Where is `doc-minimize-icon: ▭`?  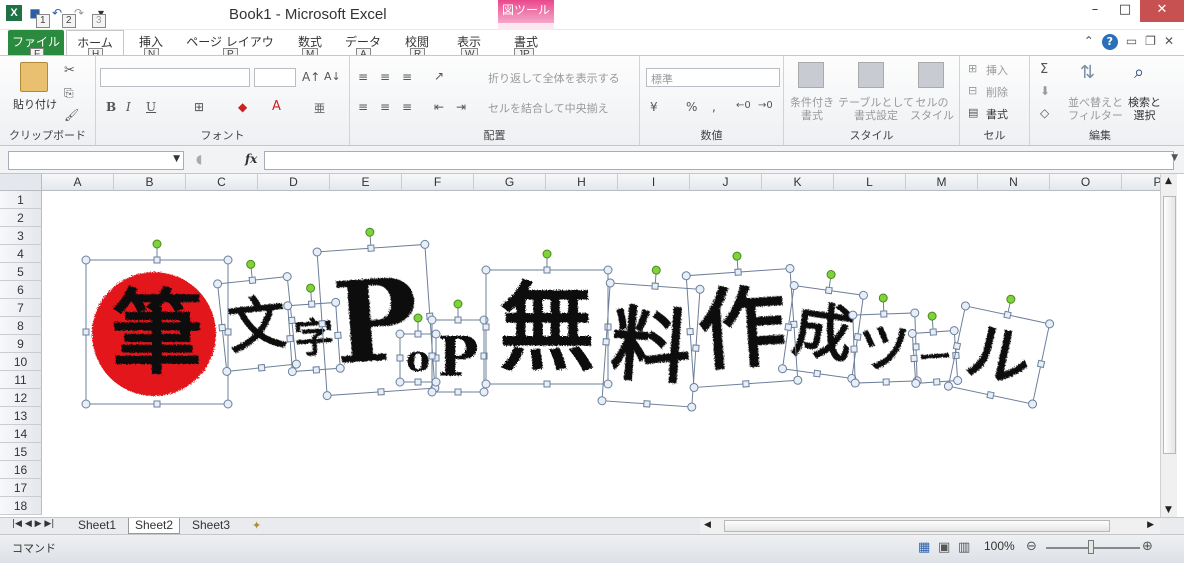
doc-minimize-icon: ▭ is located at coordinates (1131, 42).